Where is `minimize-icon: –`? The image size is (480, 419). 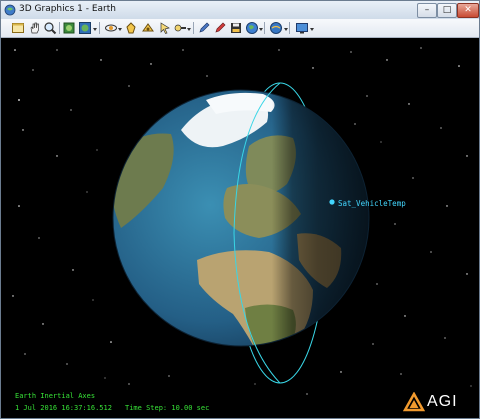
minimize-icon: – is located at coordinates (427, 10).